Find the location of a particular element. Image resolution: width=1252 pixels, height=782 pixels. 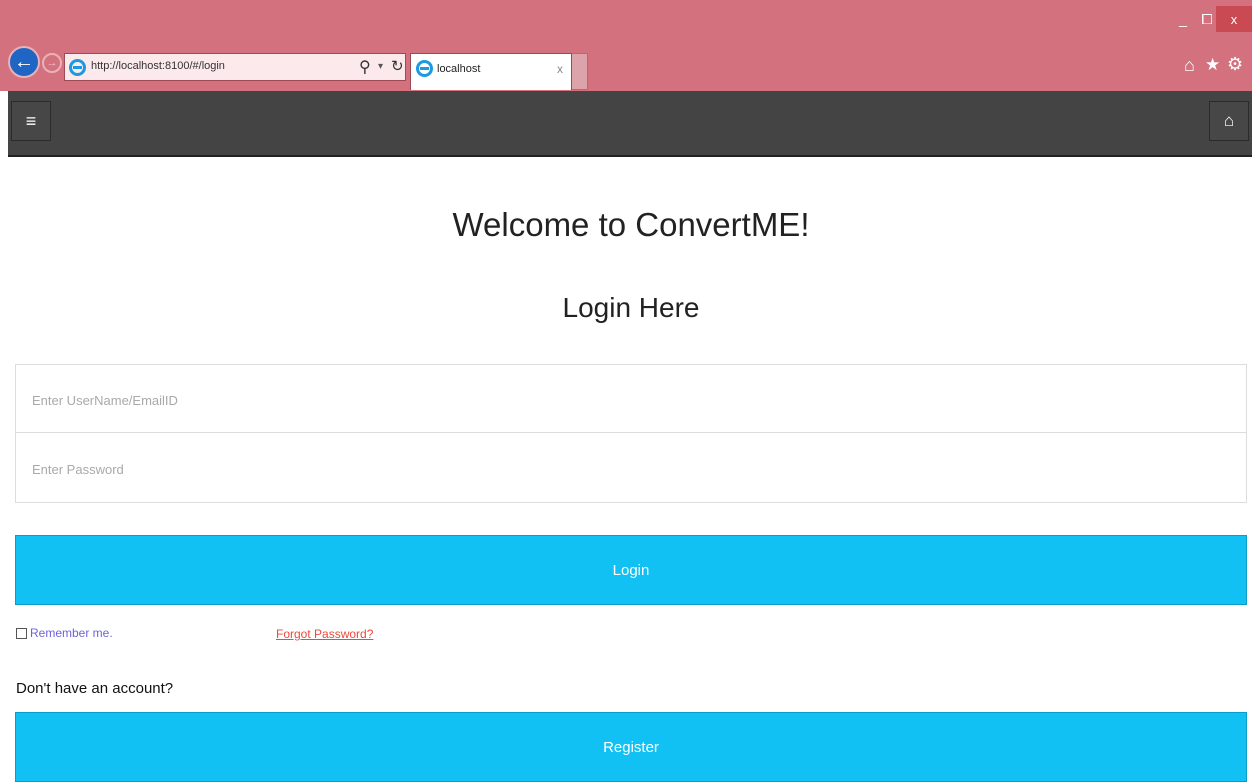

forward-button: → is located at coordinates (52, 63).